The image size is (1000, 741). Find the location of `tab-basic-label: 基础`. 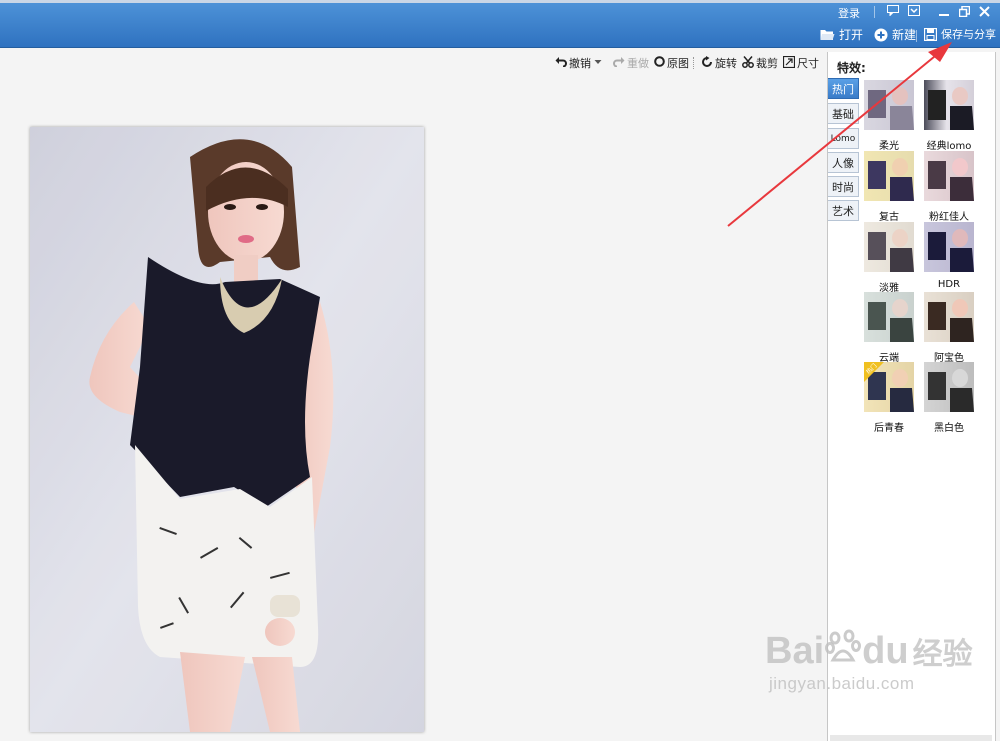

tab-basic-label: 基础 is located at coordinates (843, 114).